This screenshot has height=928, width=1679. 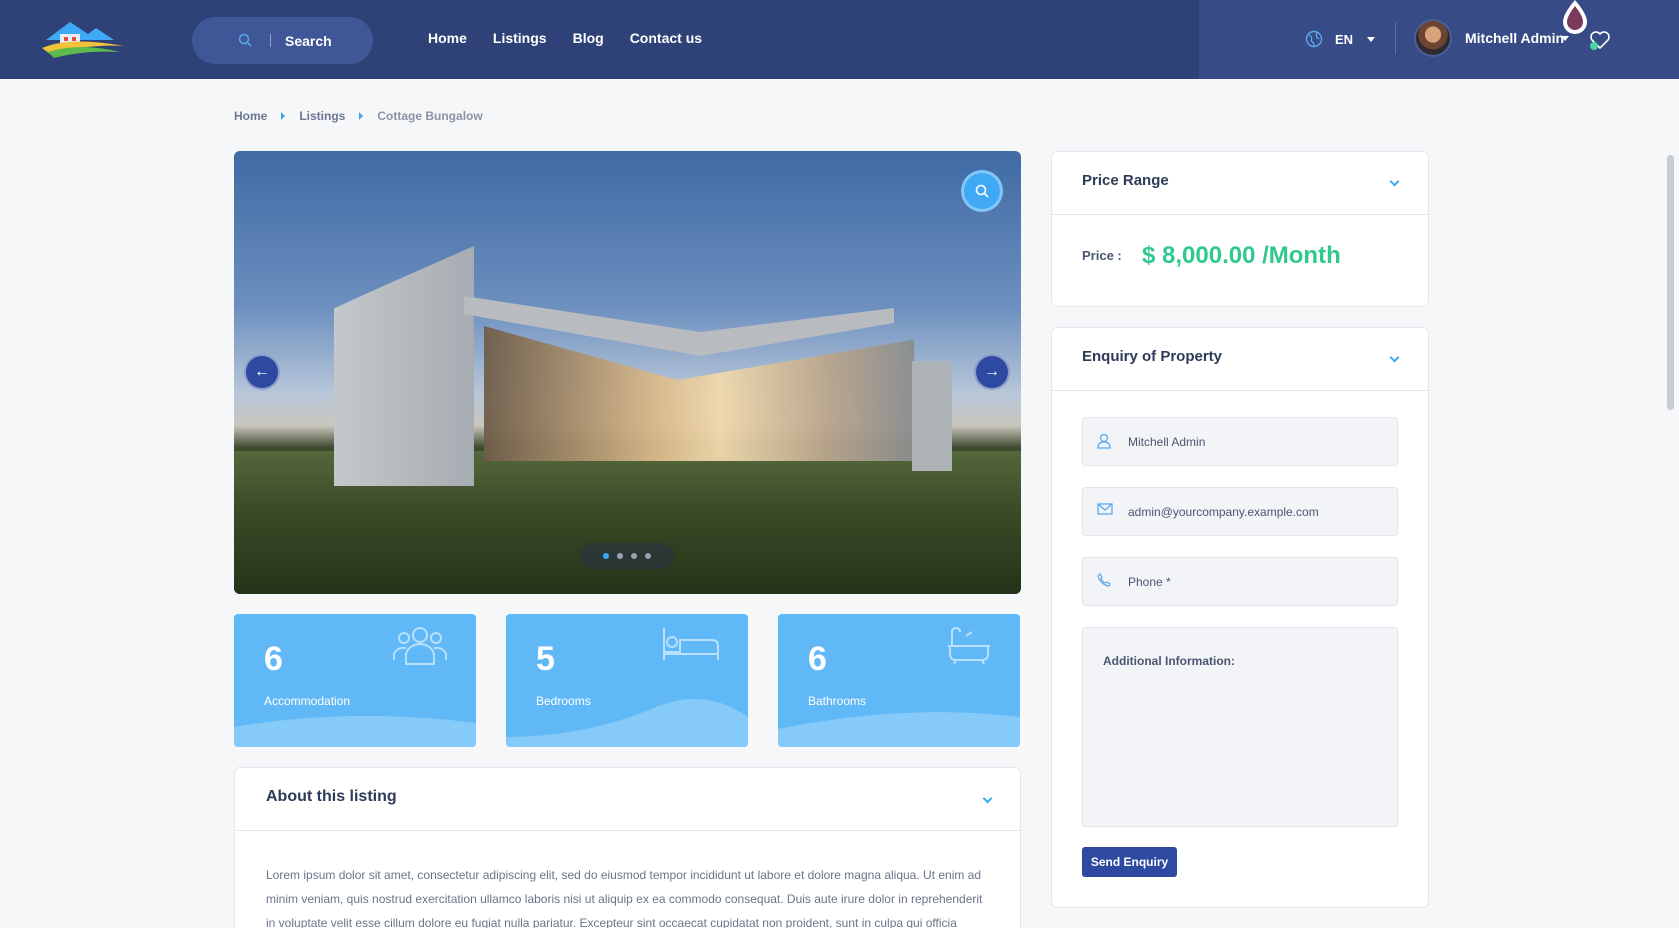 What do you see at coordinates (691, 644) in the screenshot?
I see `bed-icon` at bounding box center [691, 644].